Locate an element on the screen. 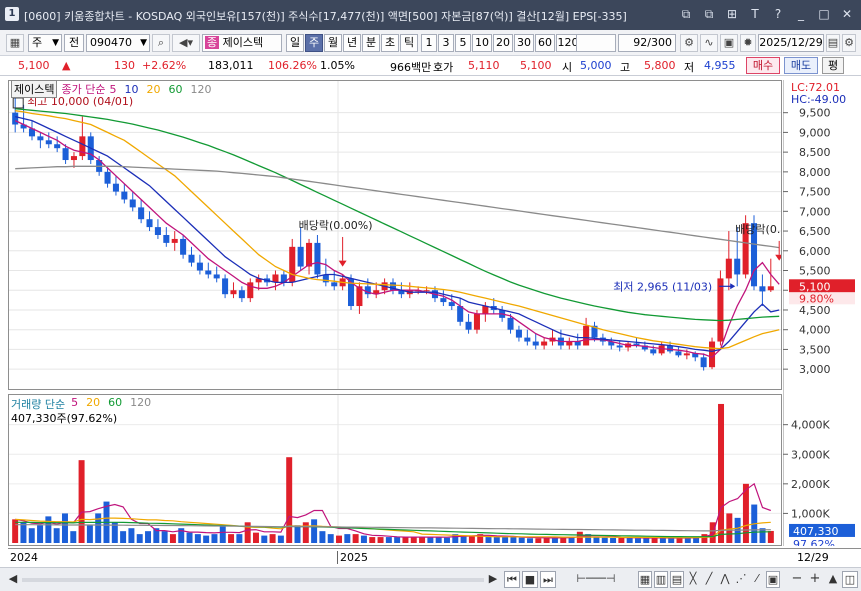 The height and width of the screenshot is (591, 861). scroll-right-icon: ▶ is located at coordinates (493, 579).